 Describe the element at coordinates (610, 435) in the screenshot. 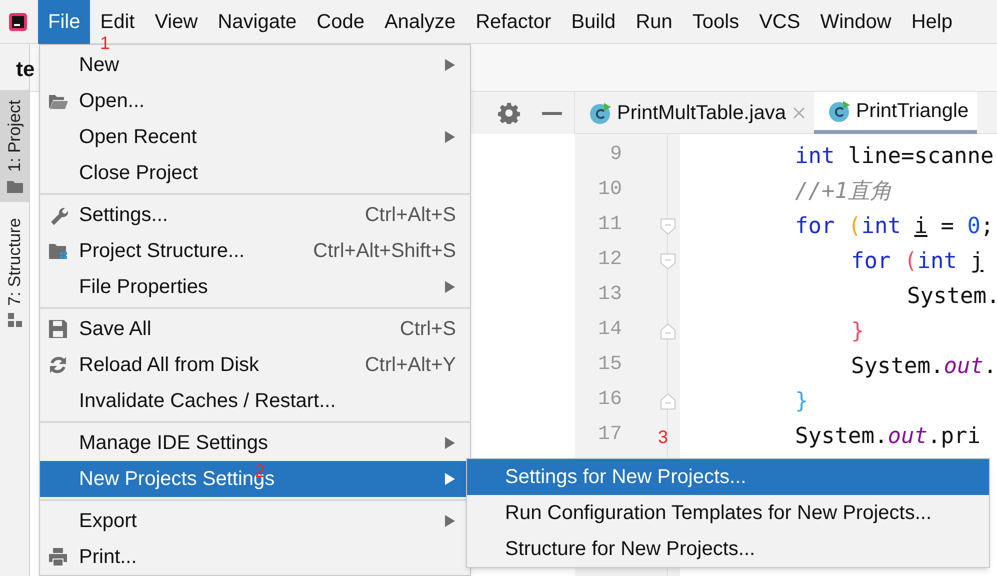

I see `line-number: 17` at that location.